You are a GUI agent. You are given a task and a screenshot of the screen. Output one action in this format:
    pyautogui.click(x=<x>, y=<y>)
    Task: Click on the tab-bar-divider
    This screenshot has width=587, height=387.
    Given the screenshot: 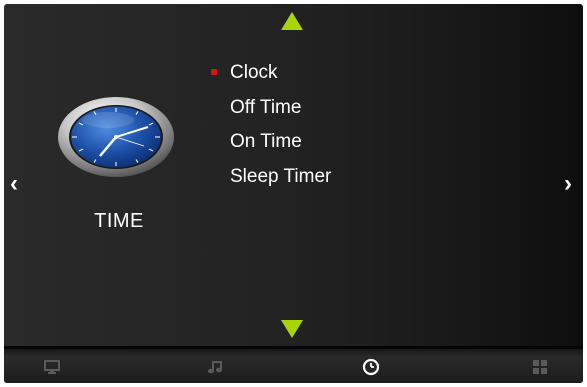 What is the action you would take?
    pyautogui.click(x=293, y=347)
    